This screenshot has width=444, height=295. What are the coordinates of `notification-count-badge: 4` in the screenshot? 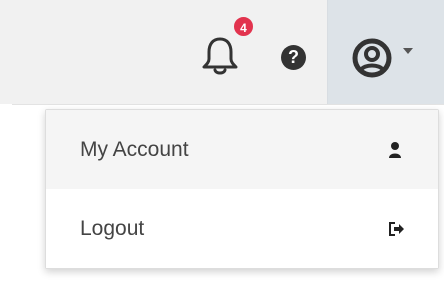 It's located at (243, 26).